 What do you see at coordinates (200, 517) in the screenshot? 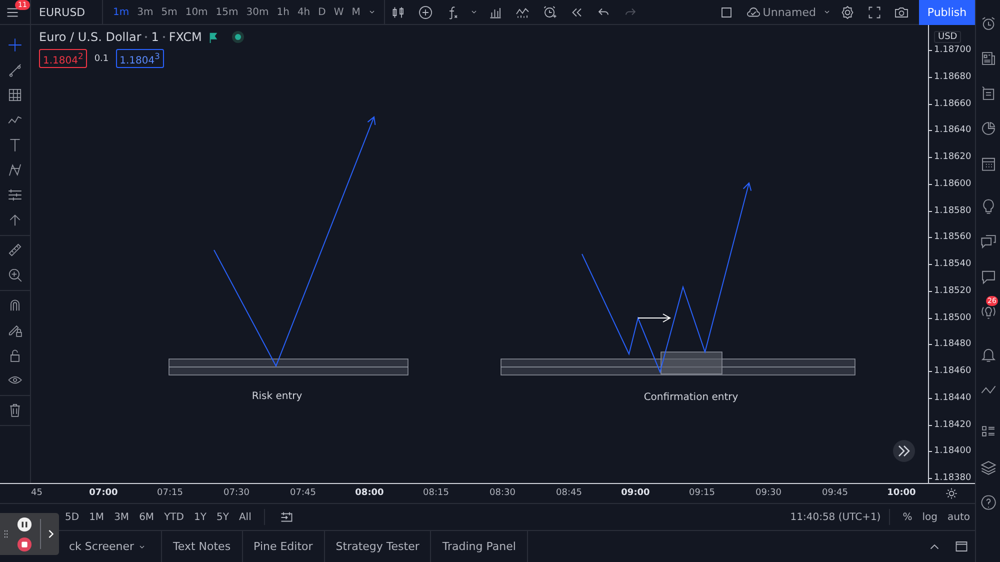
I see `range-button: 1Y` at bounding box center [200, 517].